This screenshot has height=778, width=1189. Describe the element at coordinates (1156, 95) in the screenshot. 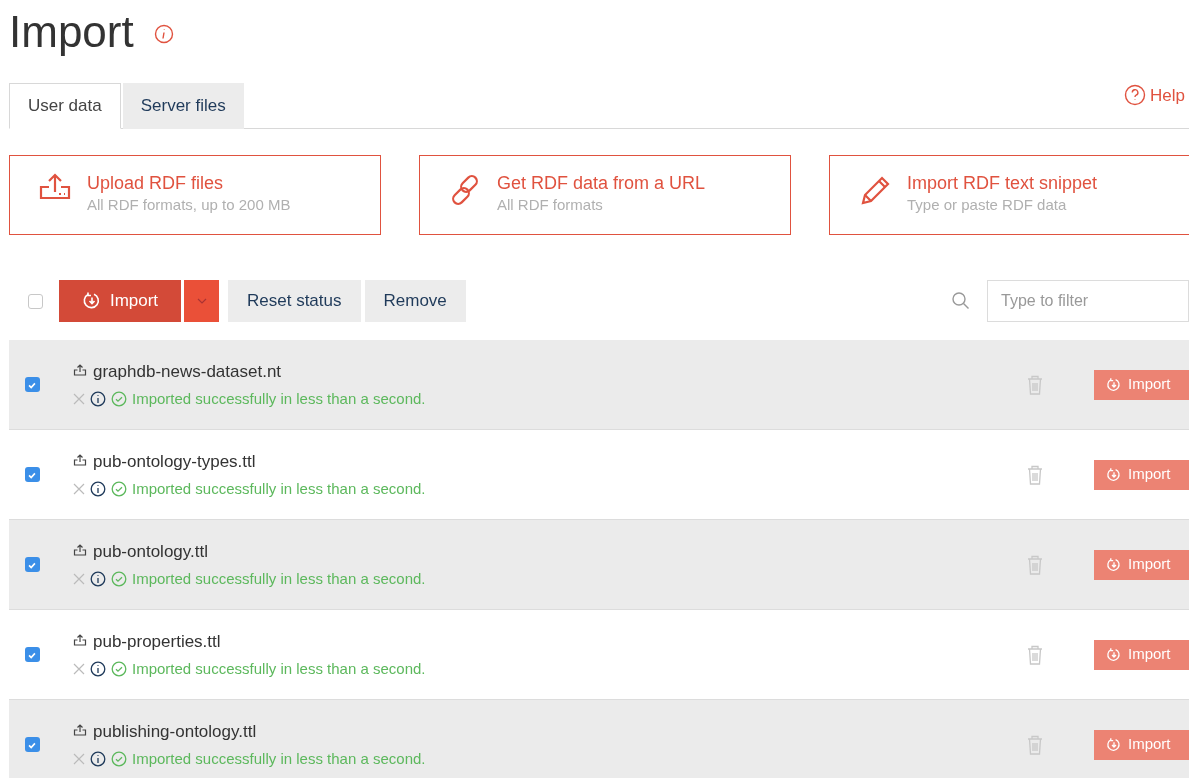

I see `help-link: Help` at that location.